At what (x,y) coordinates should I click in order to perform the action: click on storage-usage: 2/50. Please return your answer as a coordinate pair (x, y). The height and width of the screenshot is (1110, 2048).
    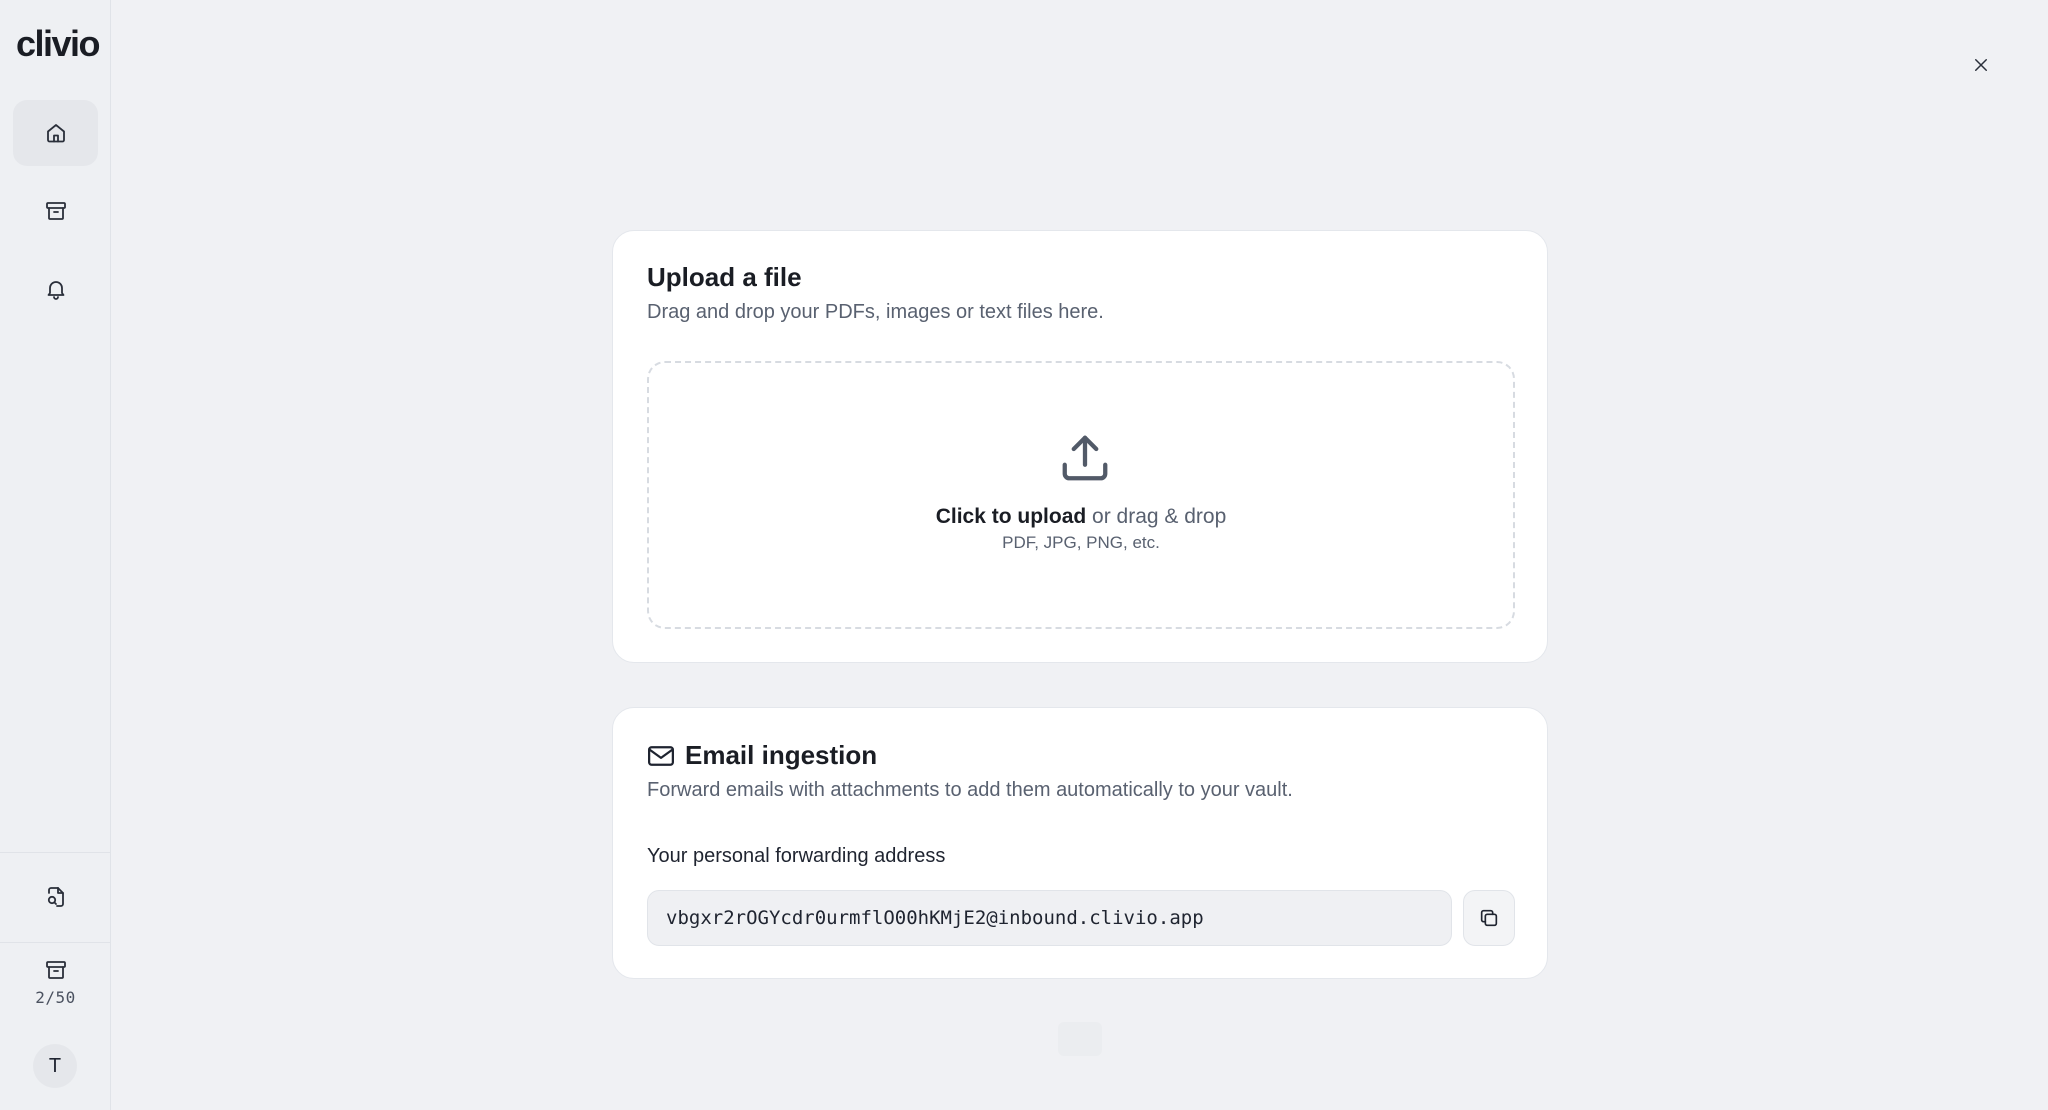
    Looking at the image, I should click on (55, 982).